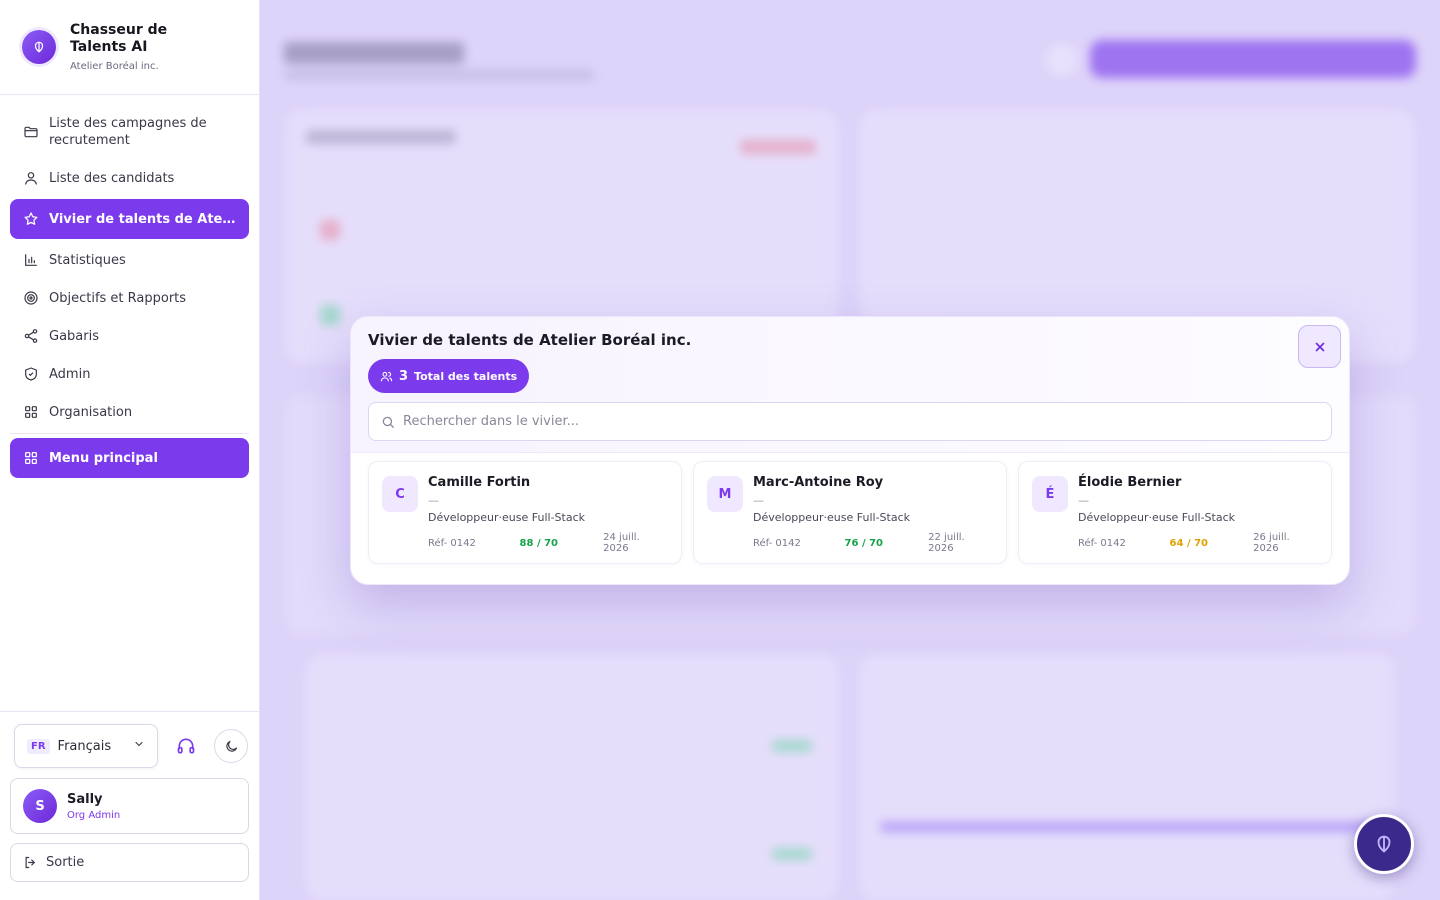  Describe the element at coordinates (70, 374) in the screenshot. I see `sidebar-item-label: Admin` at that location.